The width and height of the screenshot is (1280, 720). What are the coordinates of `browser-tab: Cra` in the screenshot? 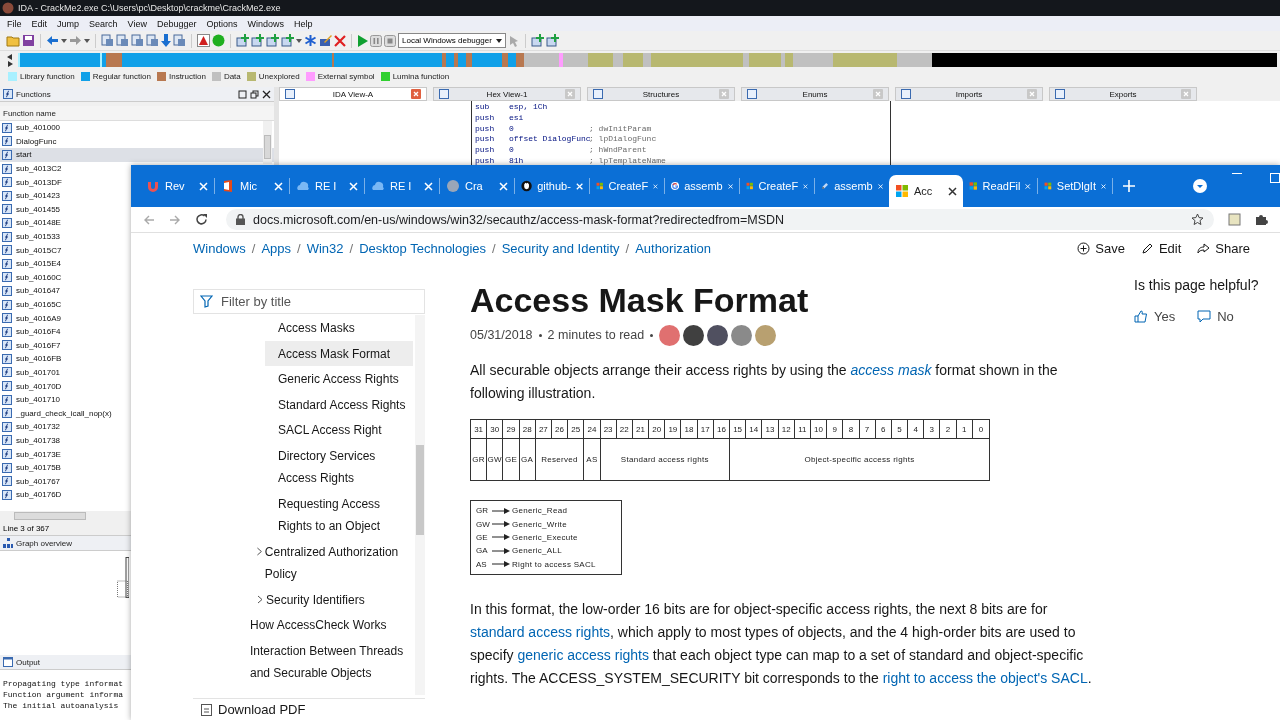 It's located at (477, 186).